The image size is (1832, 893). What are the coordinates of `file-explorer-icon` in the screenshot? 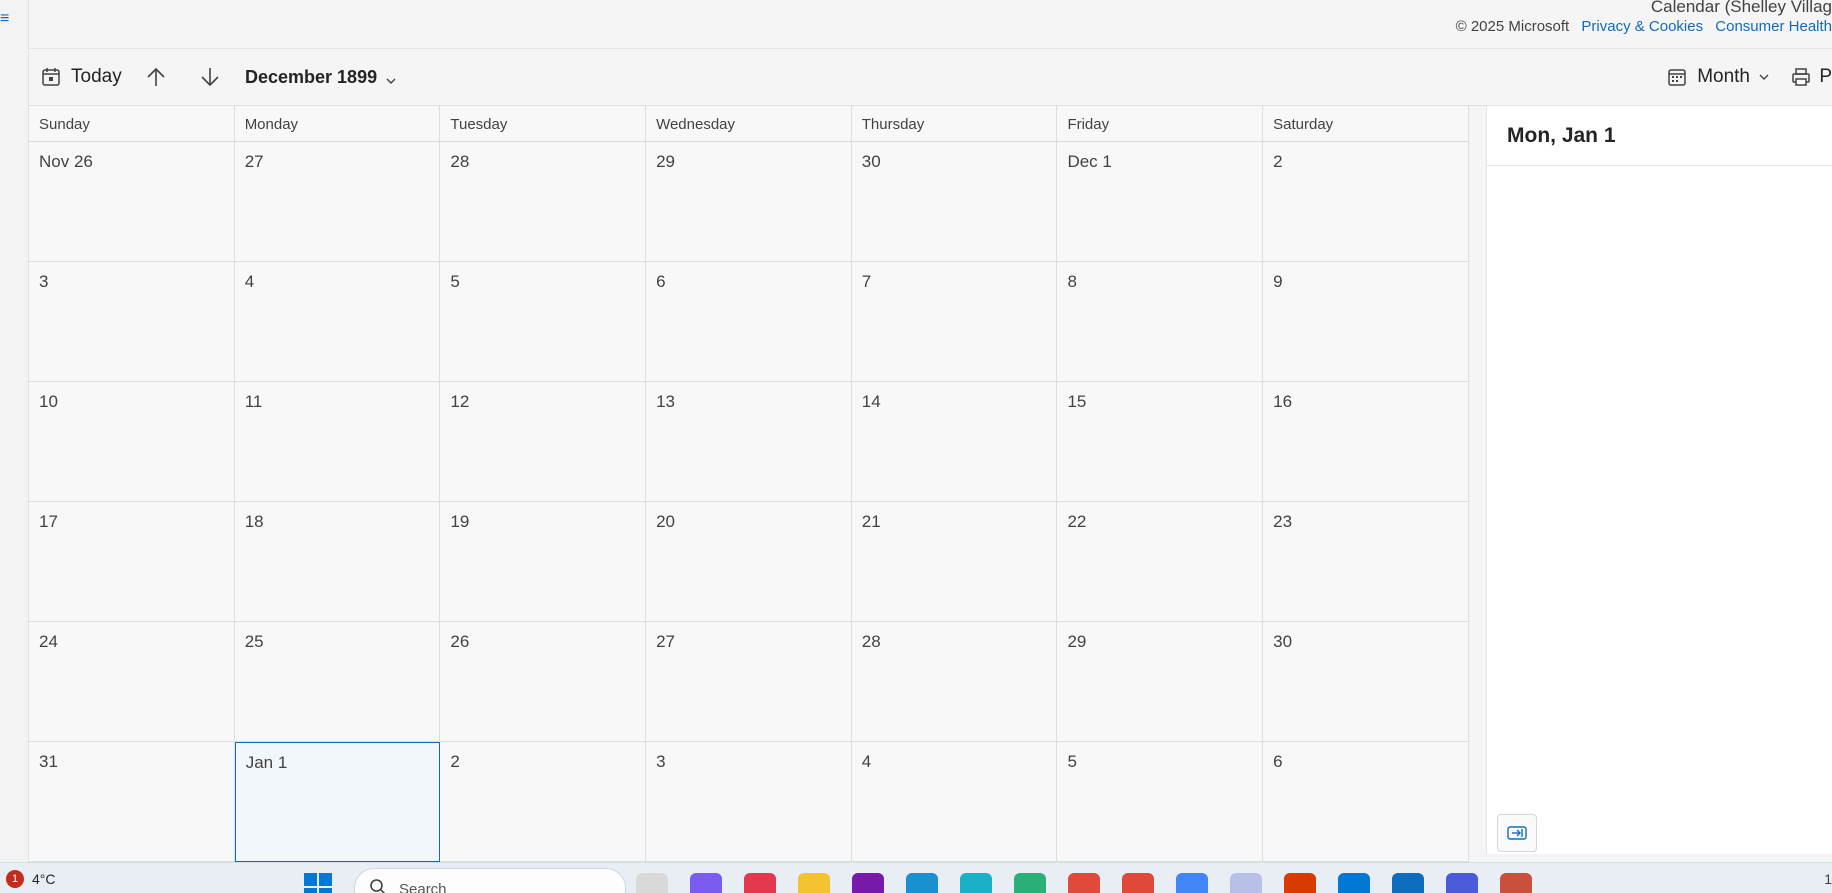 It's located at (814, 883).